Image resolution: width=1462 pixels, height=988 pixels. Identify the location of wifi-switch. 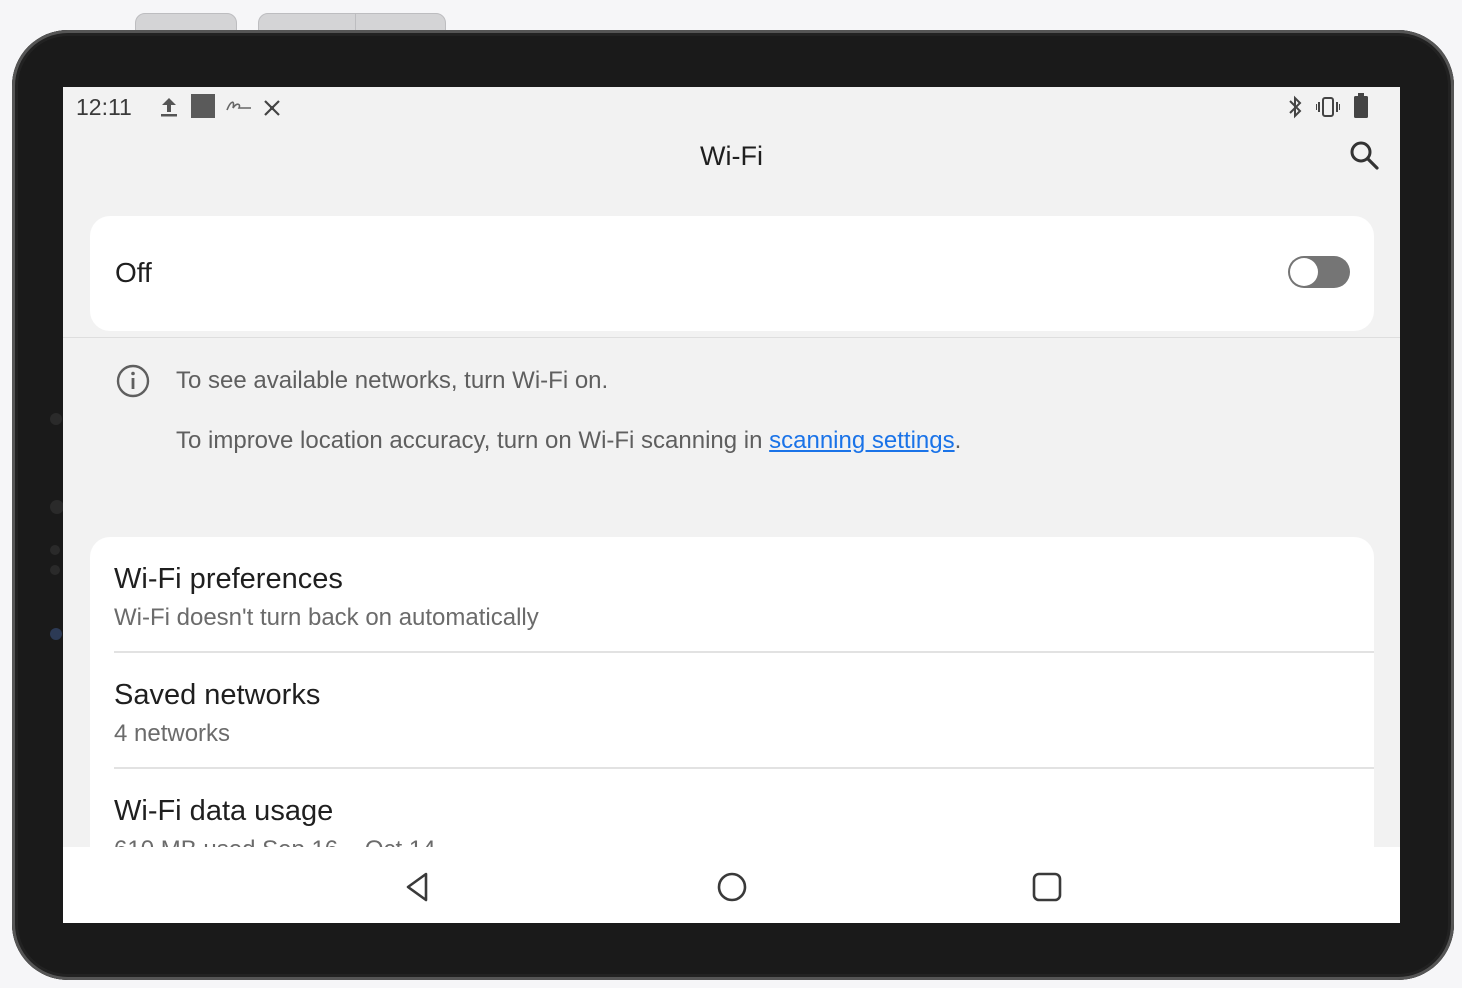
(1319, 272).